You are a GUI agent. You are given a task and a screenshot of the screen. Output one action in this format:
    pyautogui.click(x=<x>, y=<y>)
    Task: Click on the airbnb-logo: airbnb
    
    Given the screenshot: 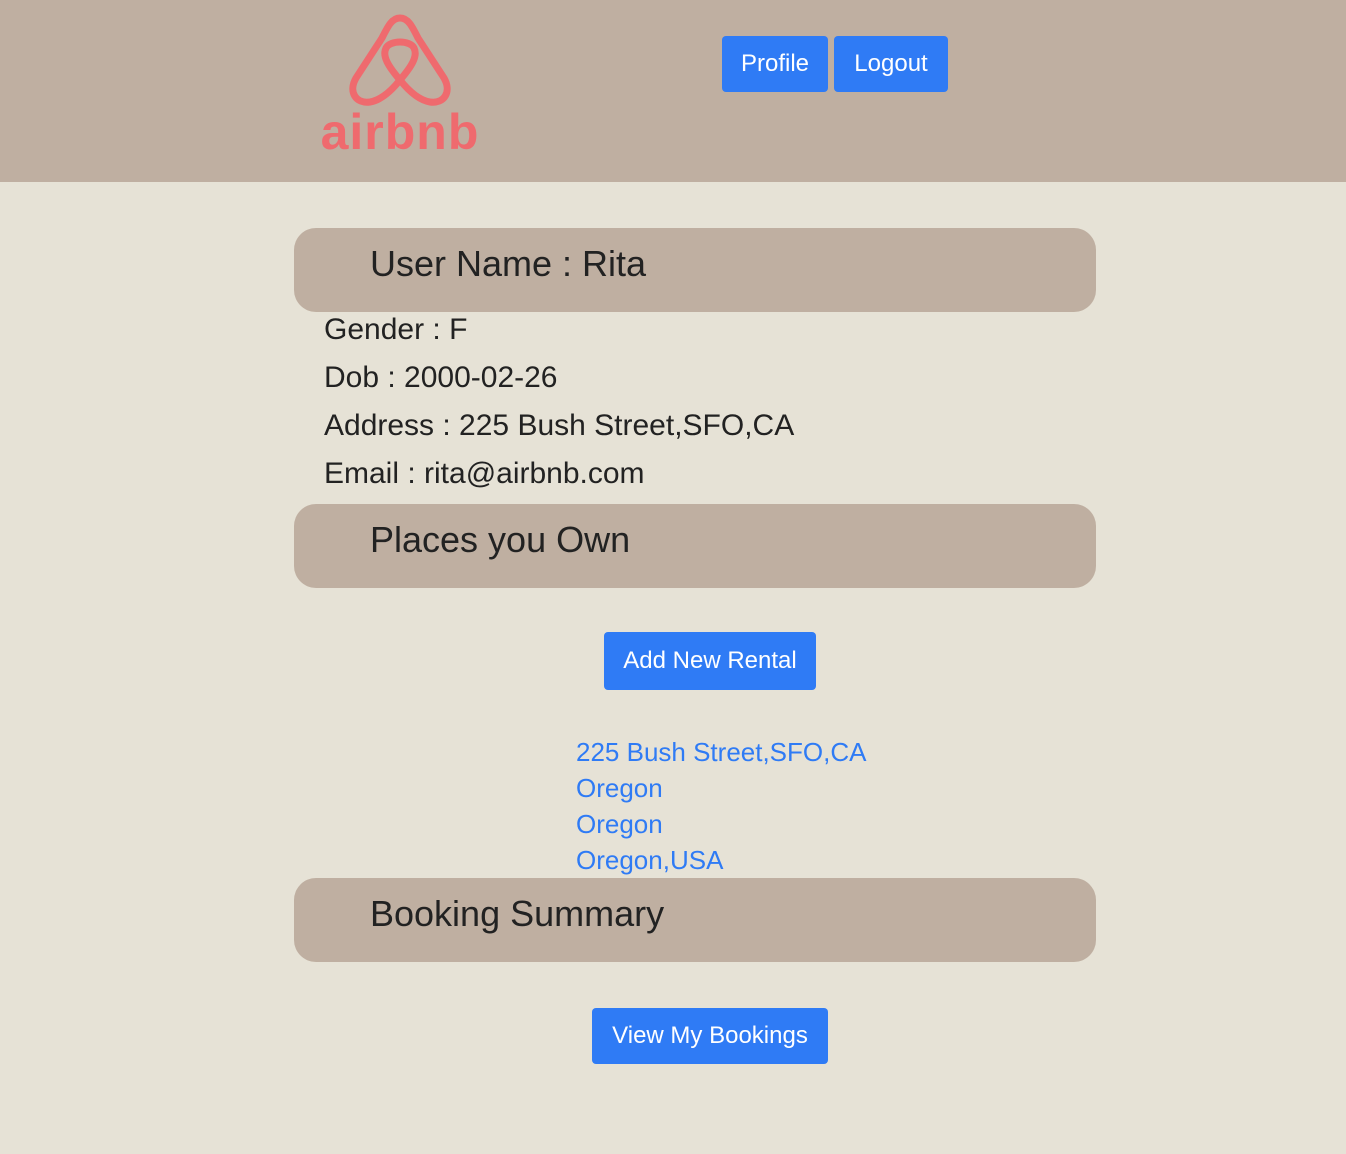 What is the action you would take?
    pyautogui.click(x=400, y=83)
    